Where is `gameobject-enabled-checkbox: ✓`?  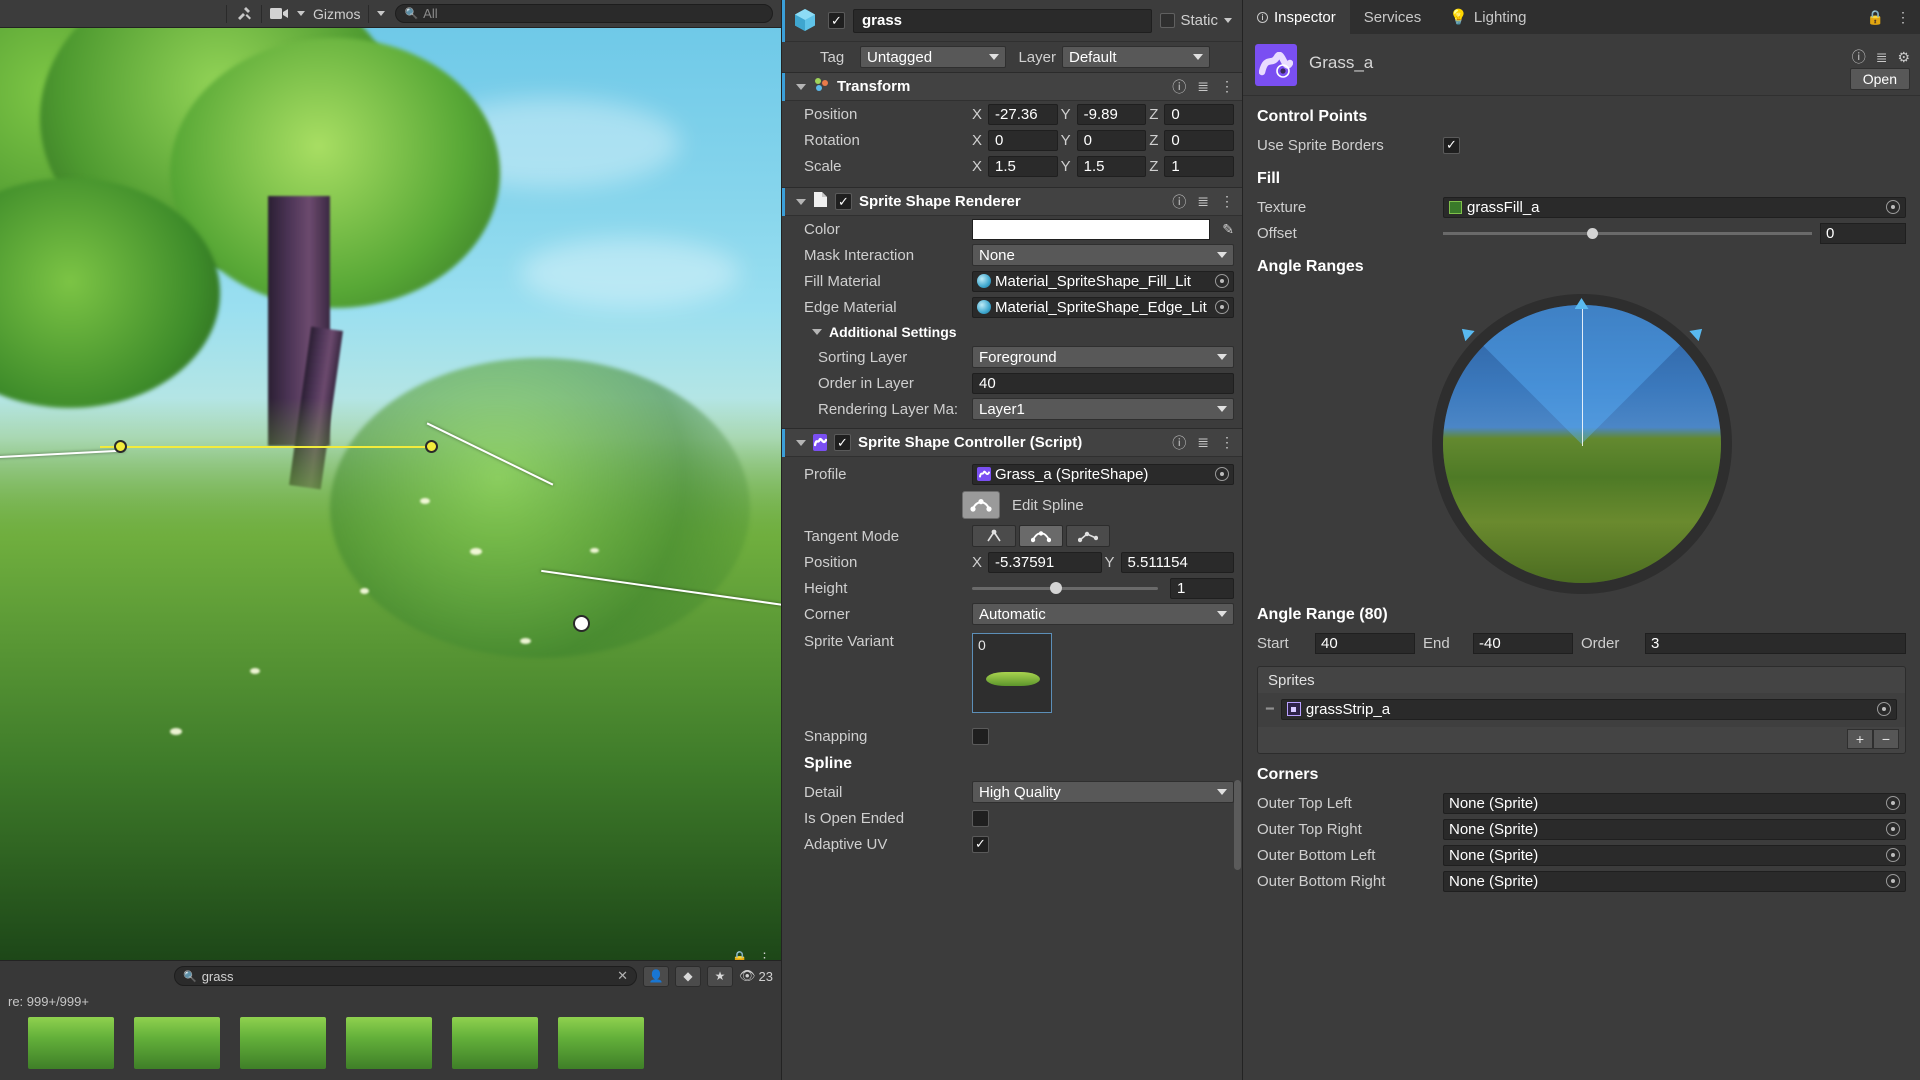
gameobject-enabled-checkbox: ✓ is located at coordinates (836, 20).